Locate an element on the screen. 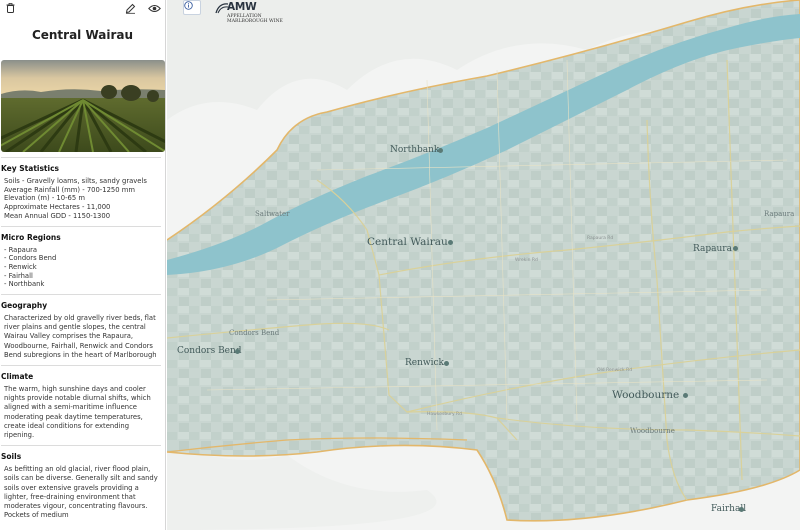 Image resolution: width=800 pixels, height=530 pixels. panel-toolbar is located at coordinates (82, 9).